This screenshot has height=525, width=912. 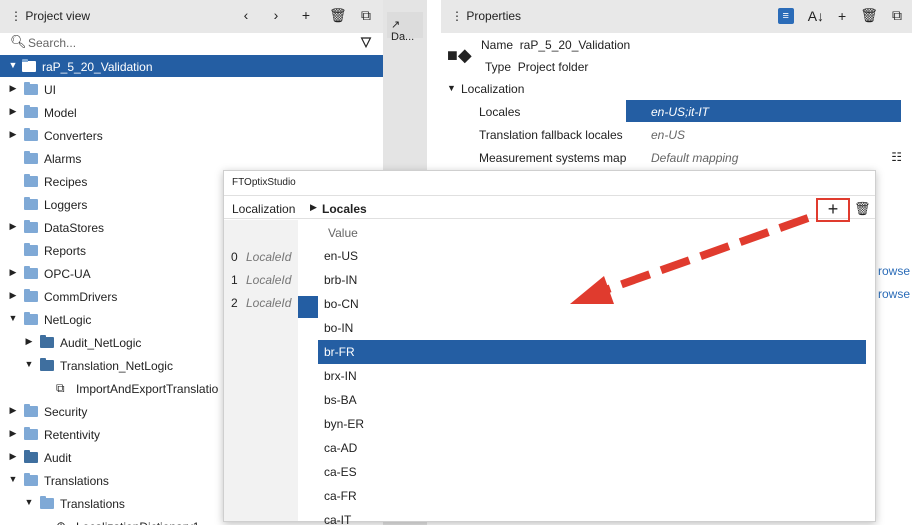 What do you see at coordinates (341, 448) in the screenshot?
I see `locale-option-label: ca-AD` at bounding box center [341, 448].